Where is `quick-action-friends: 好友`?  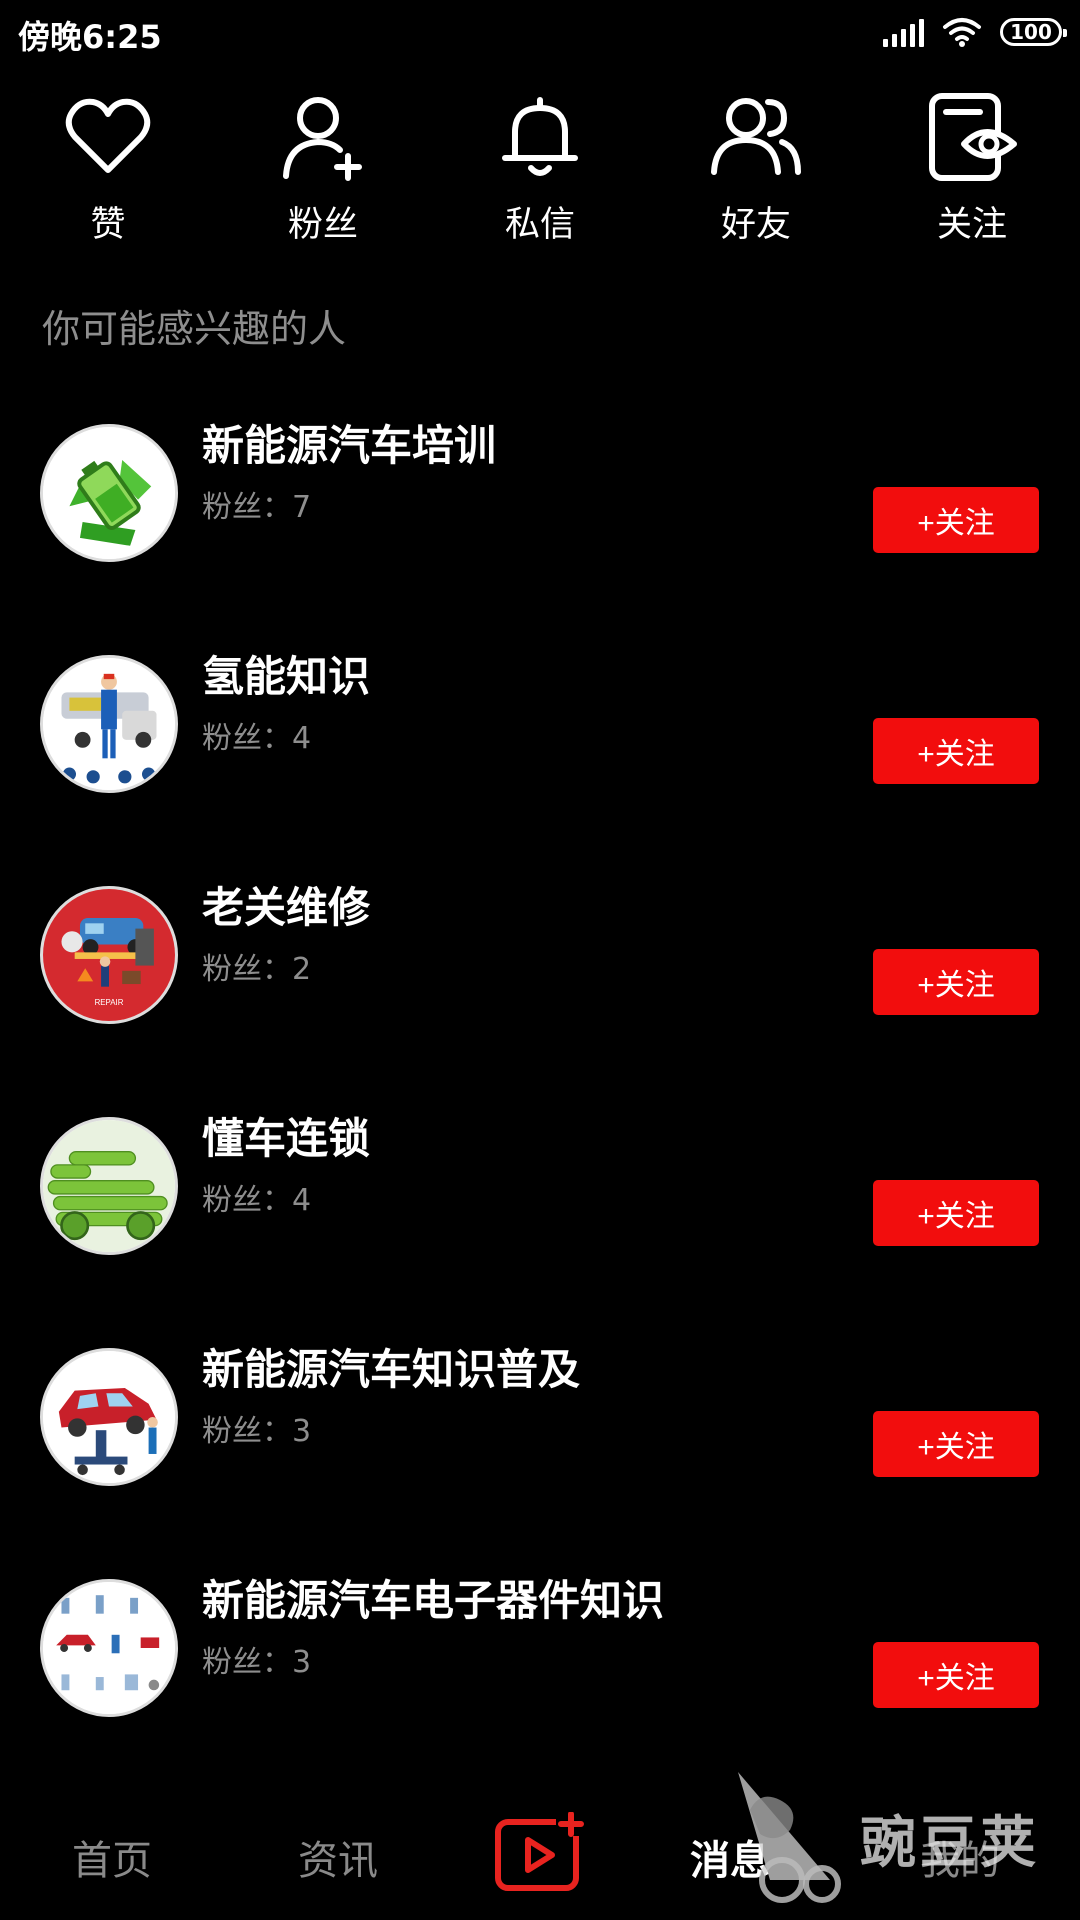
quick-action-friends: 好友 is located at coordinates (756, 172).